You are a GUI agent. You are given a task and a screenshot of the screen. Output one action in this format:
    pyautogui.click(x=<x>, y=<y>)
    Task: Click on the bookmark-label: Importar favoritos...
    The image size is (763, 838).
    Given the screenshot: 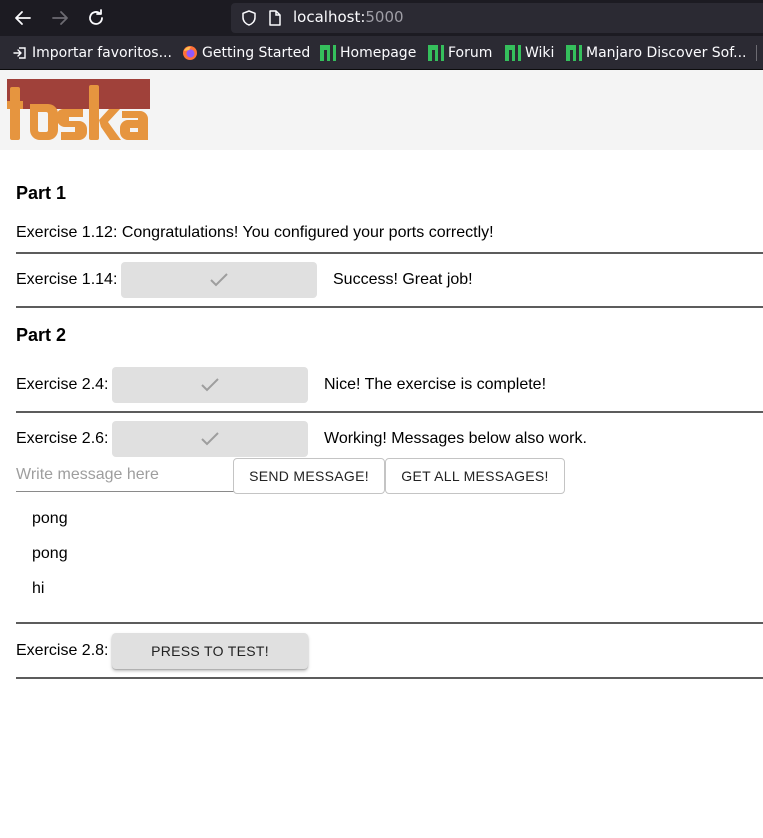 What is the action you would take?
    pyautogui.click(x=102, y=53)
    